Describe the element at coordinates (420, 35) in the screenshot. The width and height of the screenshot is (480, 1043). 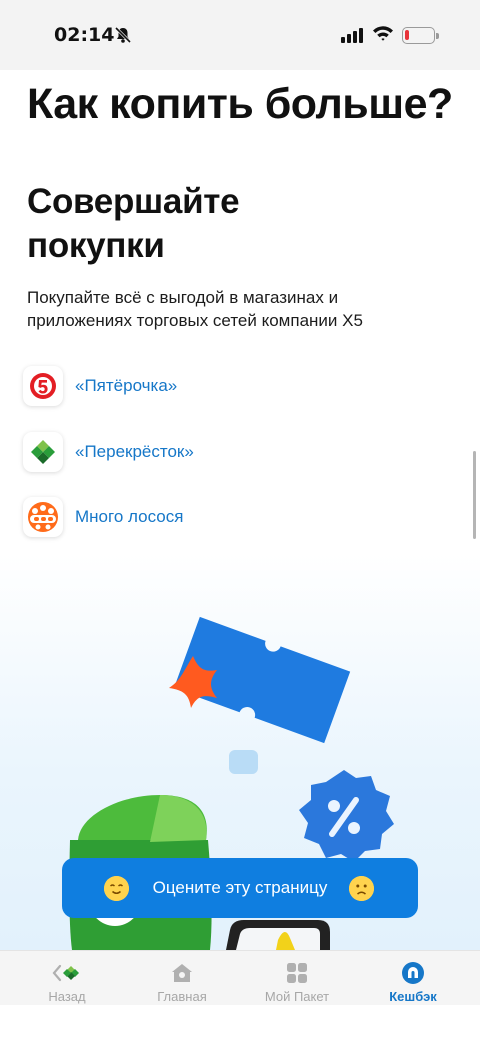
I see `battery-icon` at that location.